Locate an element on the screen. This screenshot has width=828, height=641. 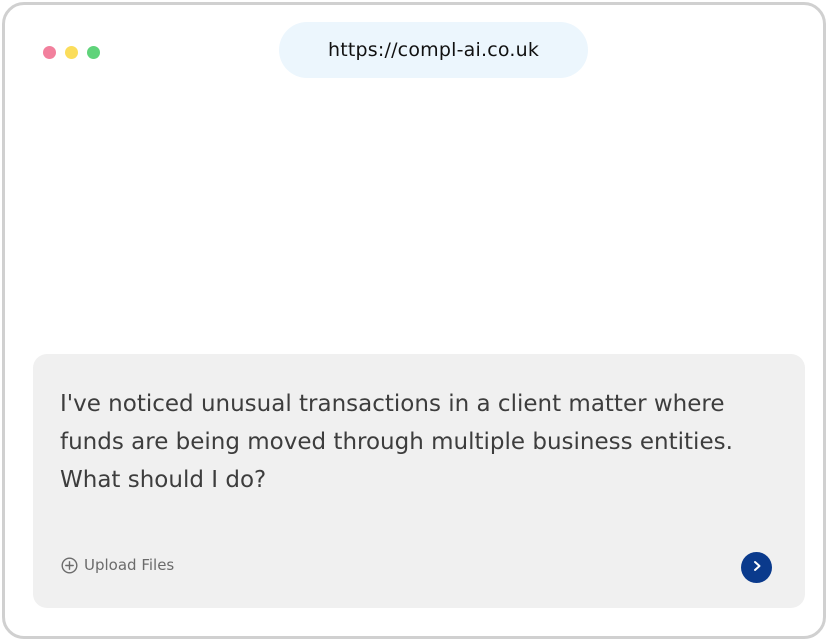
send-button is located at coordinates (756, 567).